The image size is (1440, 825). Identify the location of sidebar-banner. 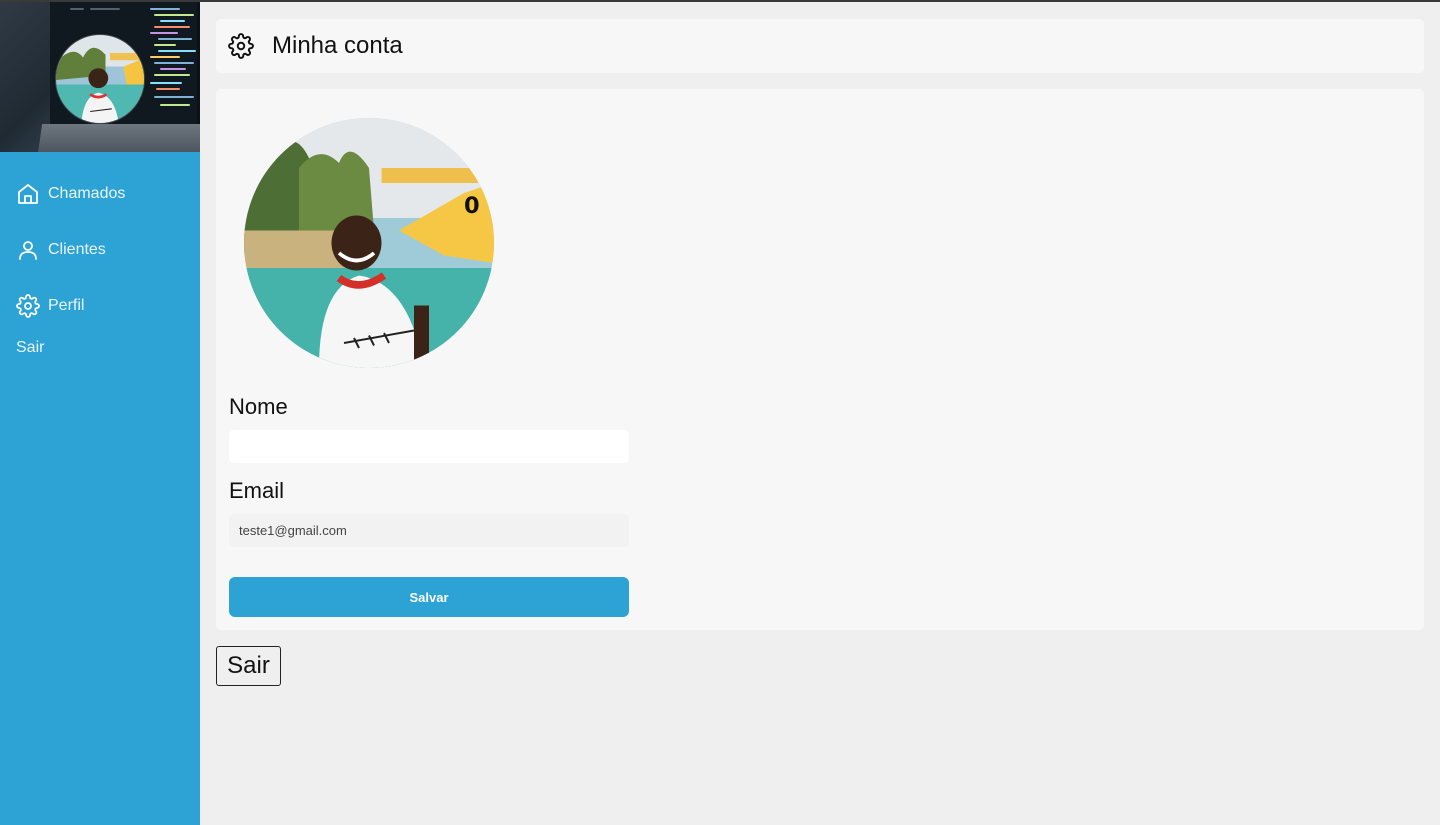
(100, 77).